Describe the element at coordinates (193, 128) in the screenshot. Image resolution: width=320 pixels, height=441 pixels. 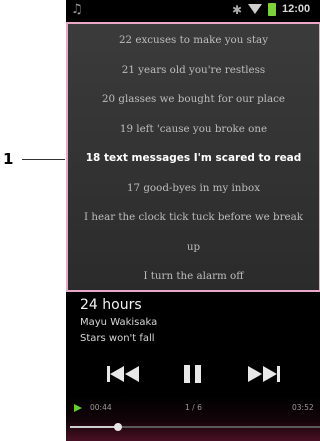
I see `lyric-line: 19 left 'cause you broke one` at that location.